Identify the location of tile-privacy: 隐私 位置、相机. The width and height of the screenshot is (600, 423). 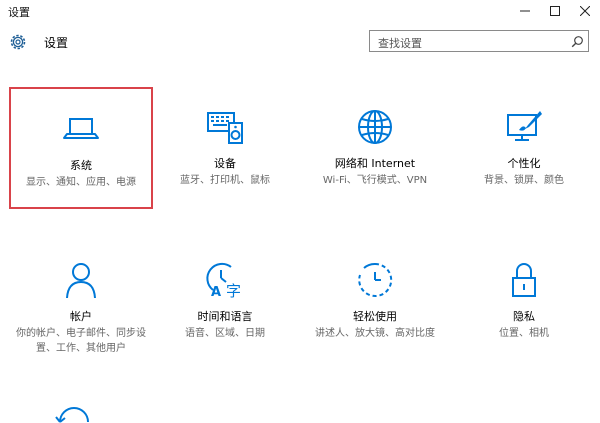
(524, 301).